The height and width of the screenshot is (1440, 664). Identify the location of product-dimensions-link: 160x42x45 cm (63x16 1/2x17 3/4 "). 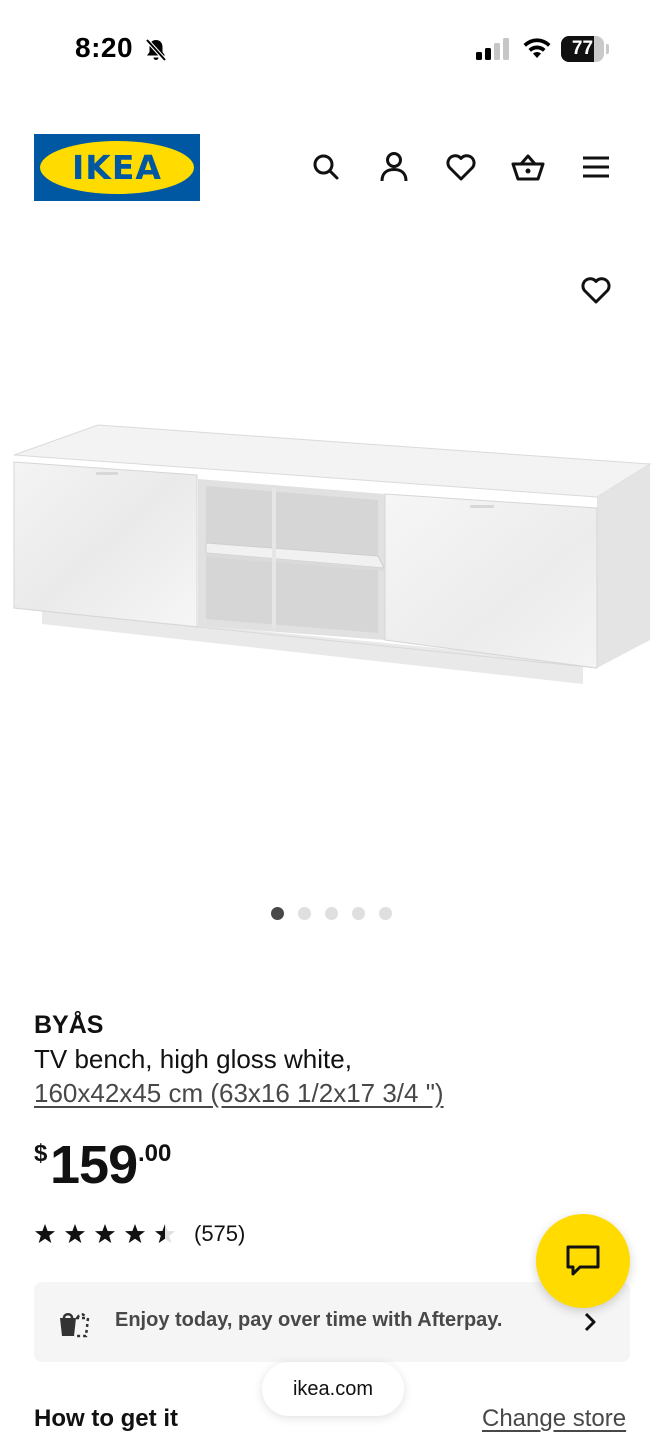
(239, 1093).